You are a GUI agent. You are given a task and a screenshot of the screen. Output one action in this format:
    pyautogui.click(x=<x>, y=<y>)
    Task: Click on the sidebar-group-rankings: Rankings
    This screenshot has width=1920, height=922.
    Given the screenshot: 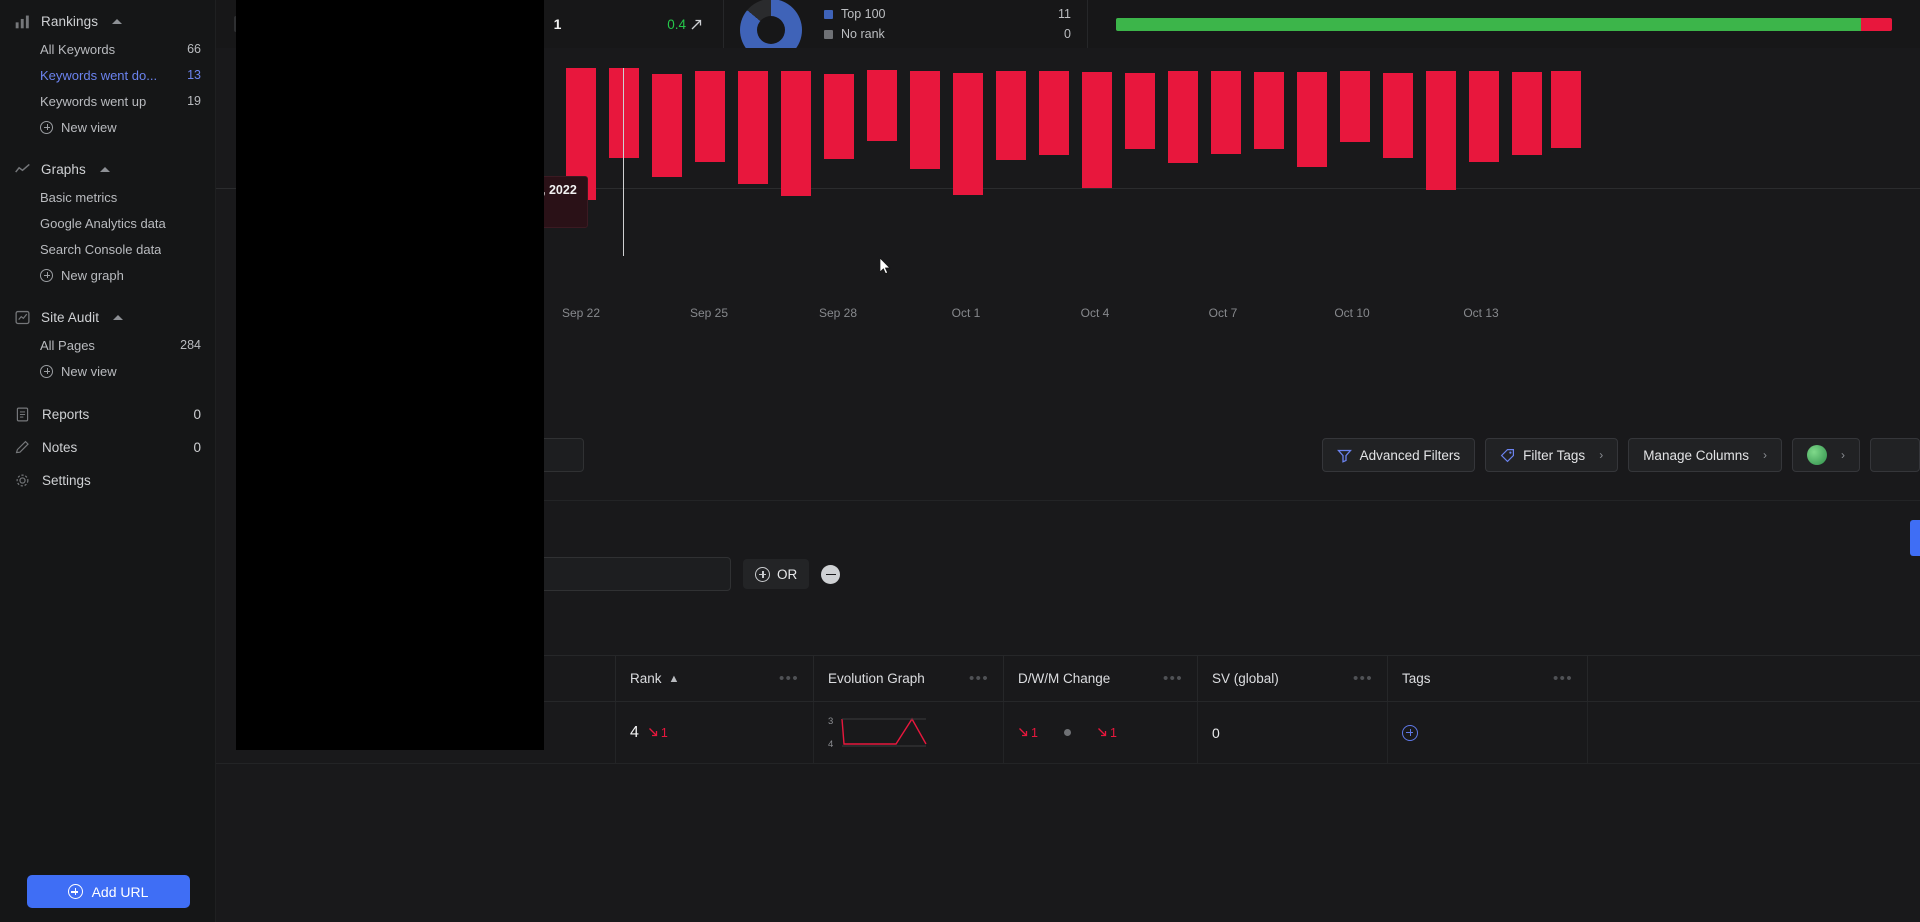 What is the action you would take?
    pyautogui.click(x=107, y=21)
    